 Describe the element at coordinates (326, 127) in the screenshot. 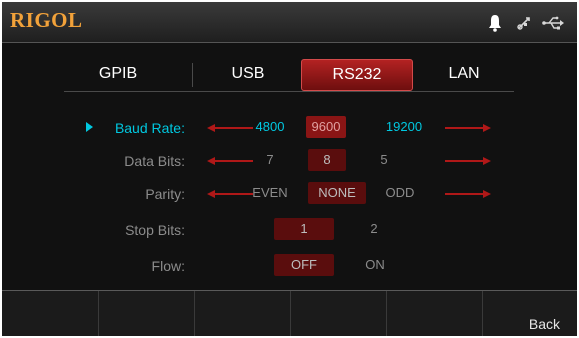

I see `baud-option-9600: 9600` at that location.